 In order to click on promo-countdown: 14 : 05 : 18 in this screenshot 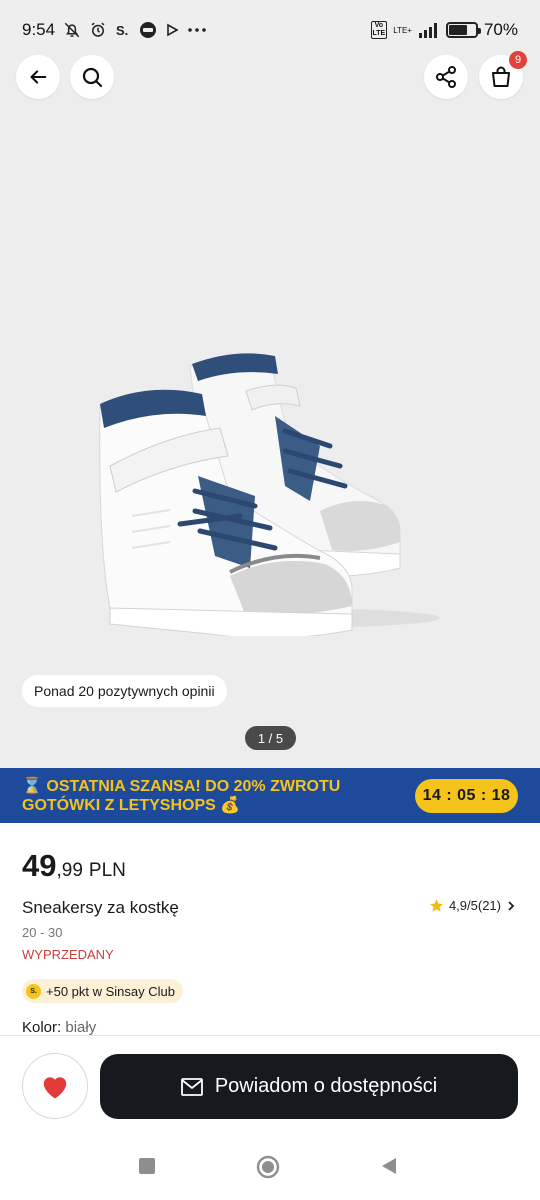, I will do `click(466, 795)`.